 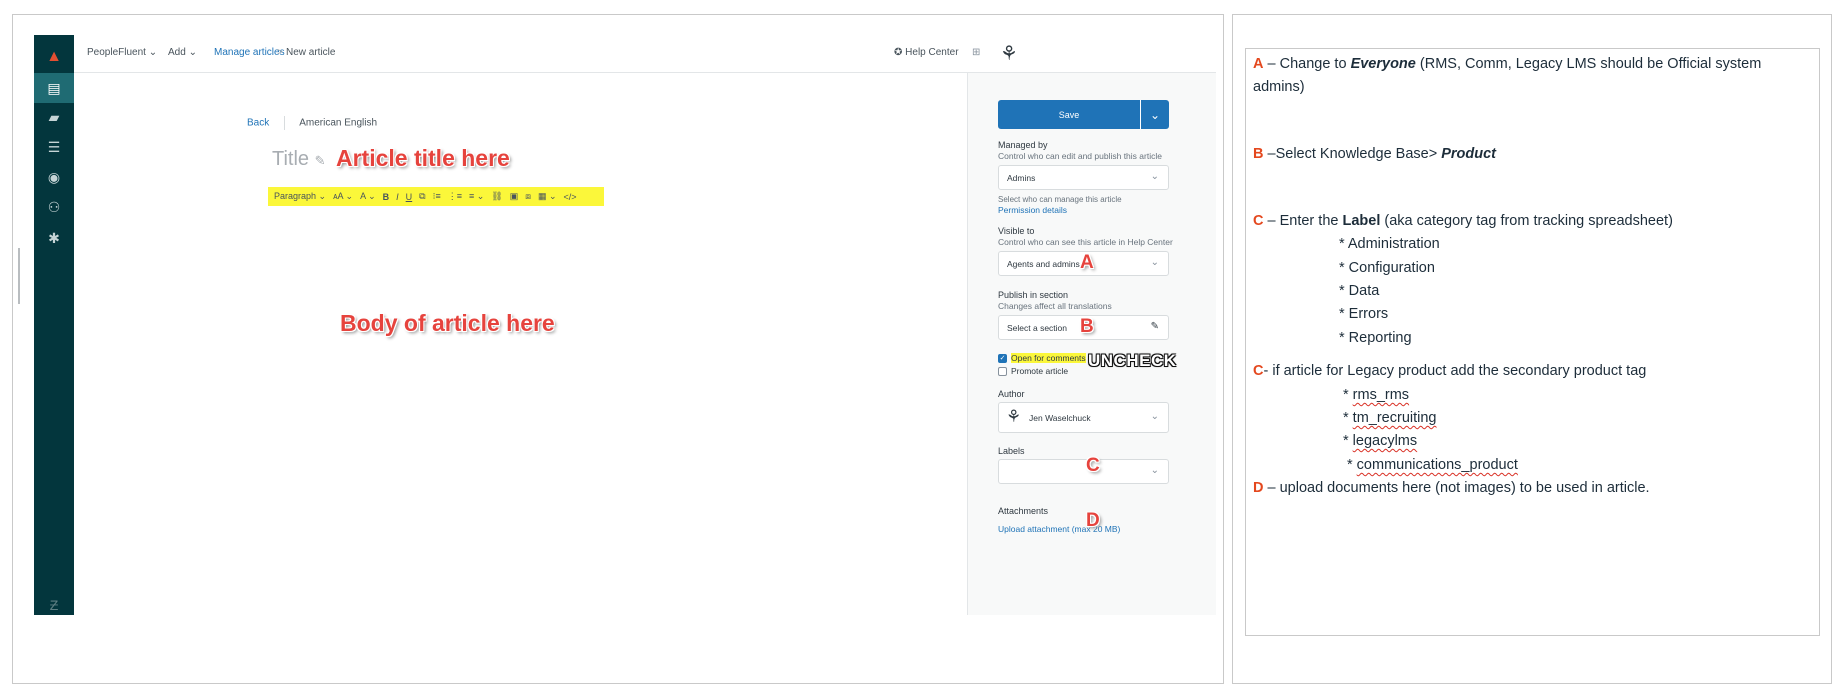 I want to click on open-comments-label: Open for comments, so click(x=1048, y=358).